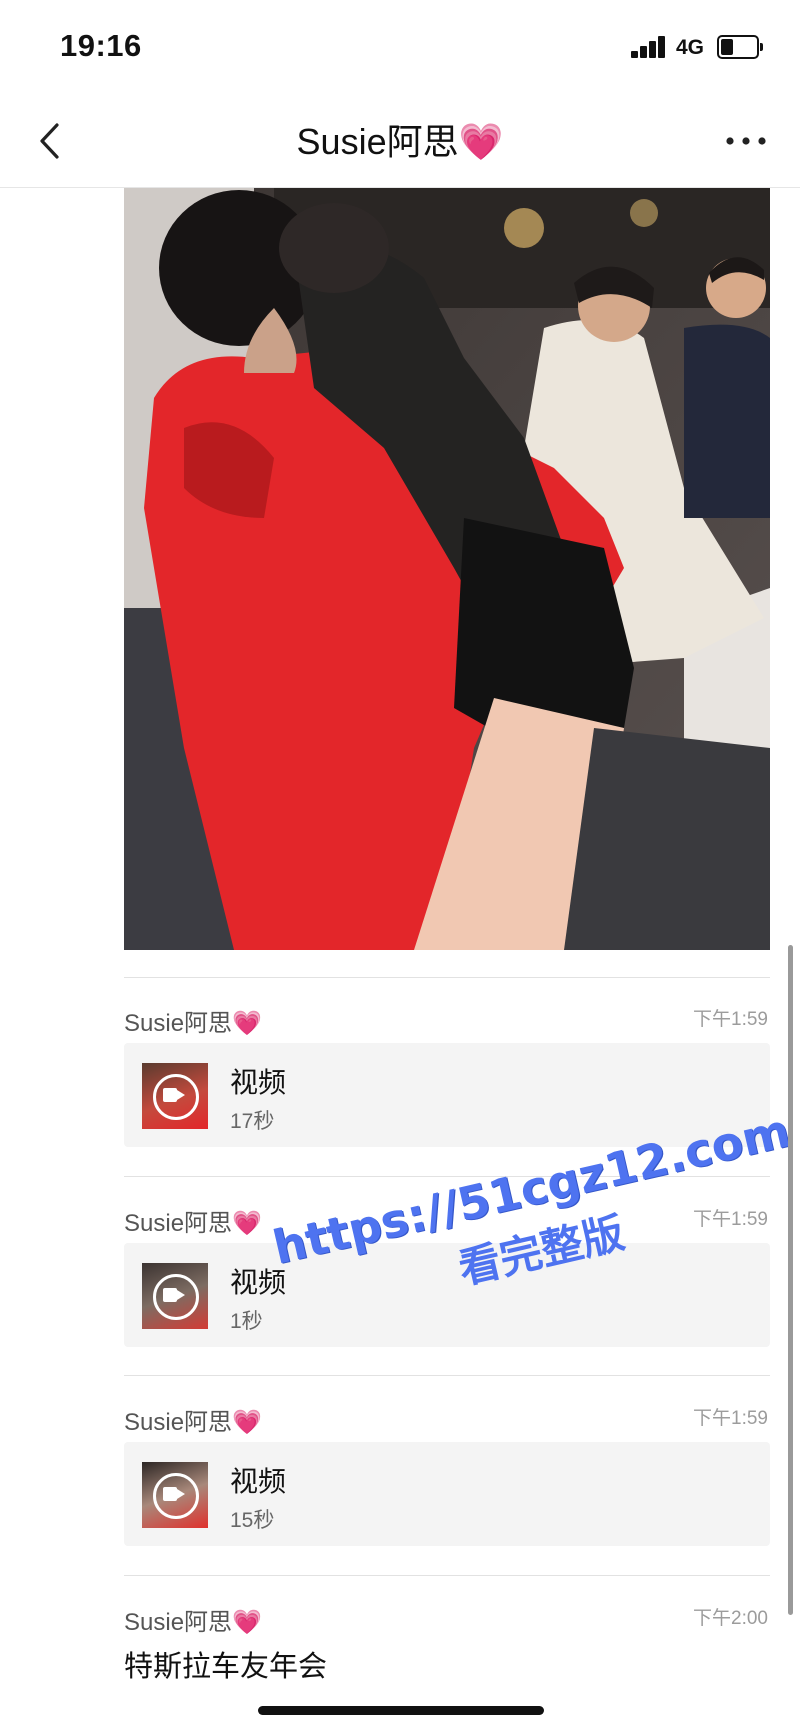 This screenshot has height=1733, width=800. Describe the element at coordinates (690, 47) in the screenshot. I see `network-type: 4G` at that location.